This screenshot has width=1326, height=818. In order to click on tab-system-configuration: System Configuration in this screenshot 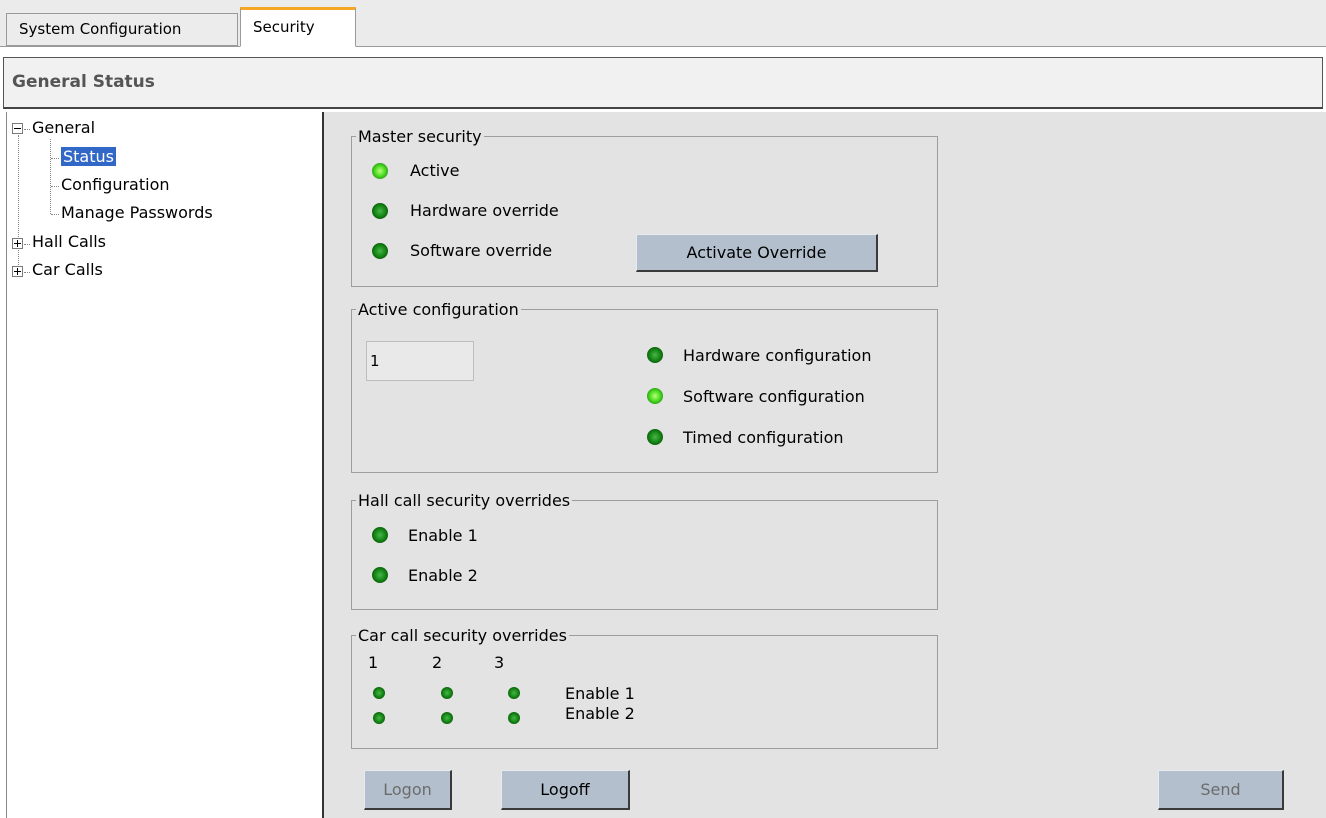, I will do `click(122, 29)`.